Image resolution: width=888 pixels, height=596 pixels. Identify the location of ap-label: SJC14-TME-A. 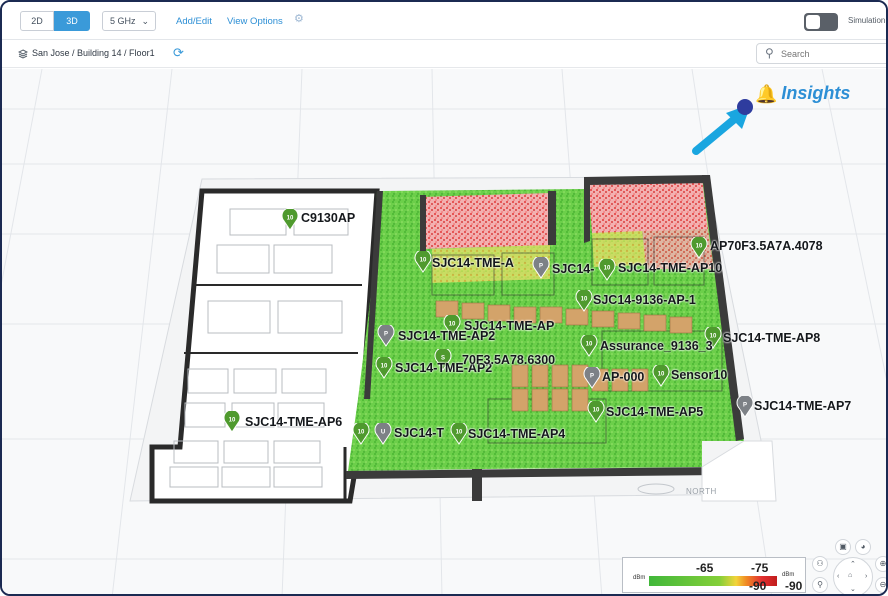
(473, 263).